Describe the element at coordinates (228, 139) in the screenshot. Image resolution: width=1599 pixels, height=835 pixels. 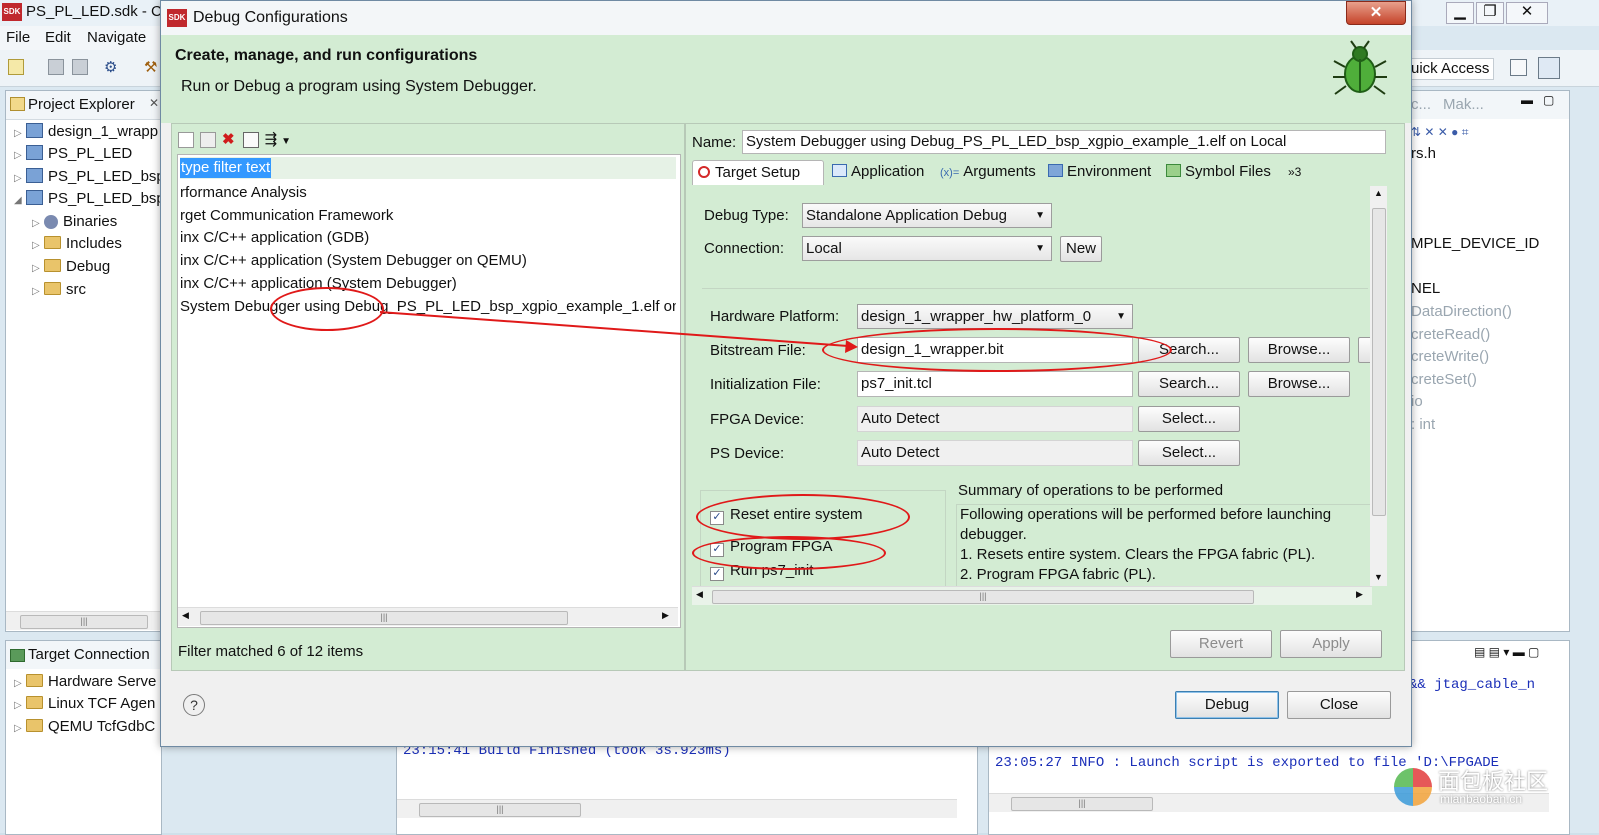
I see `delete-icon: ✖` at that location.